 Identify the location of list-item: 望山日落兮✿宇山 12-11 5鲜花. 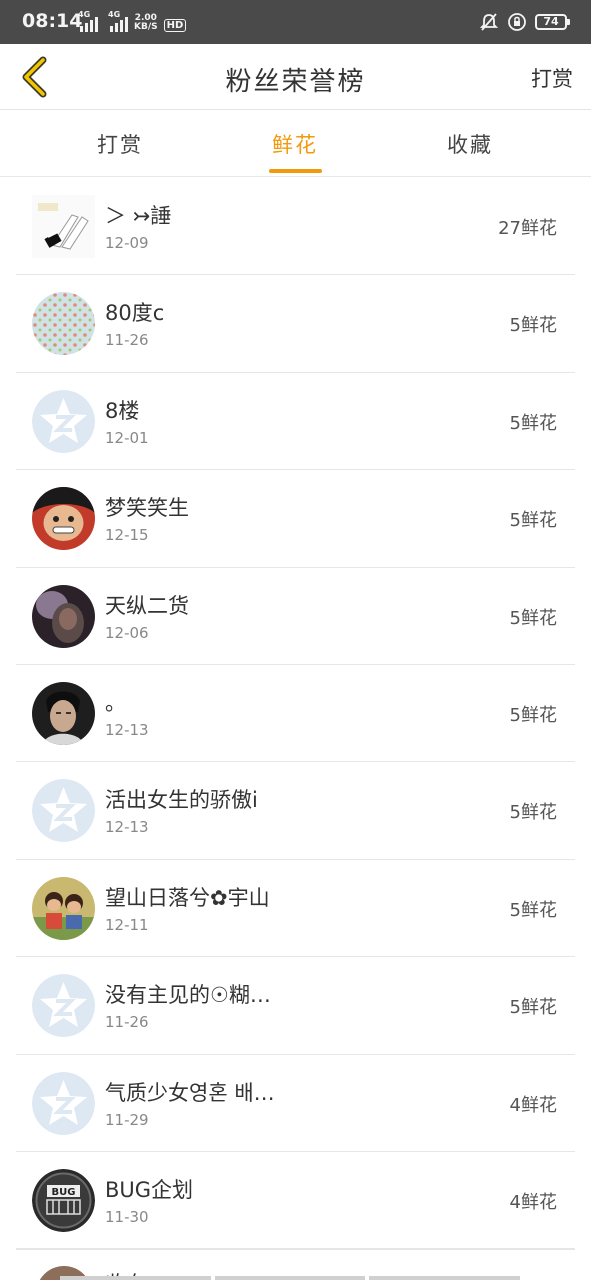
(295, 909).